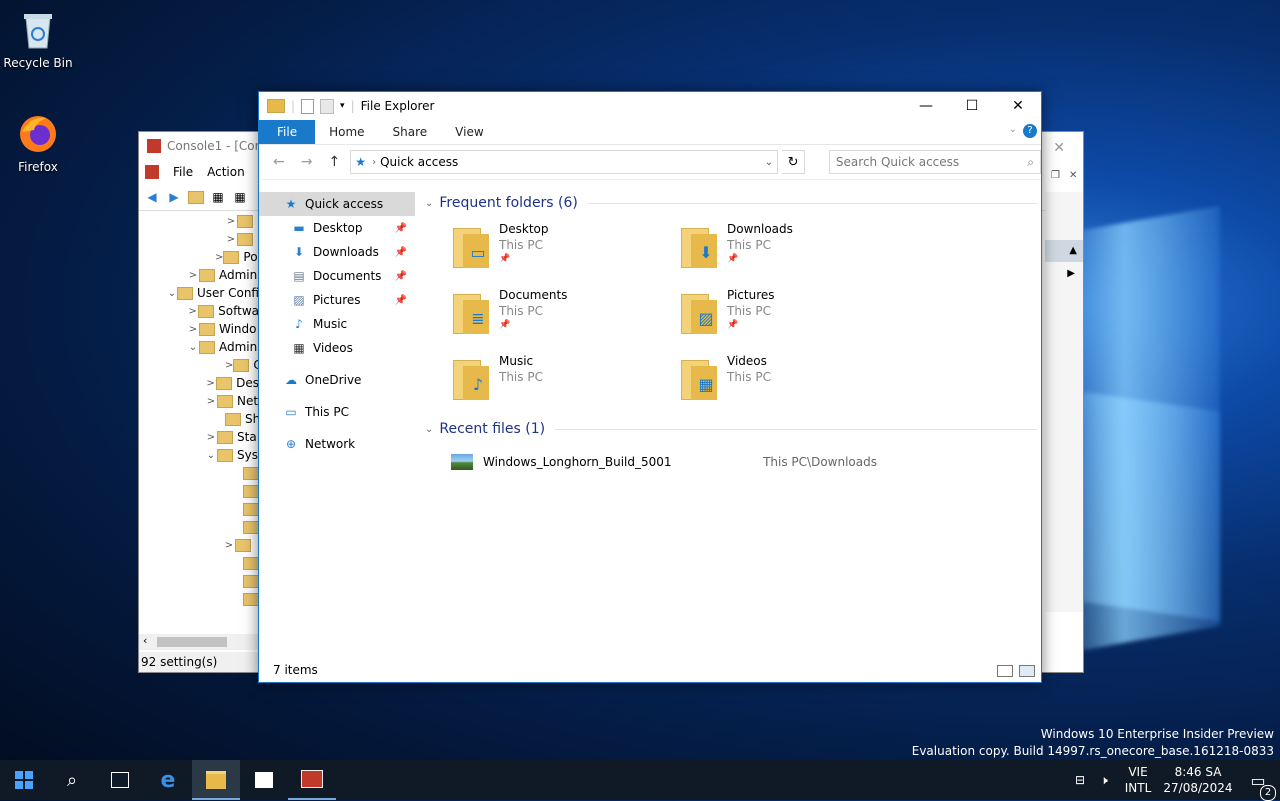 This screenshot has height=801, width=1280. Describe the element at coordinates (1059, 148) in the screenshot. I see `mmc-close-icon: ✕` at that location.